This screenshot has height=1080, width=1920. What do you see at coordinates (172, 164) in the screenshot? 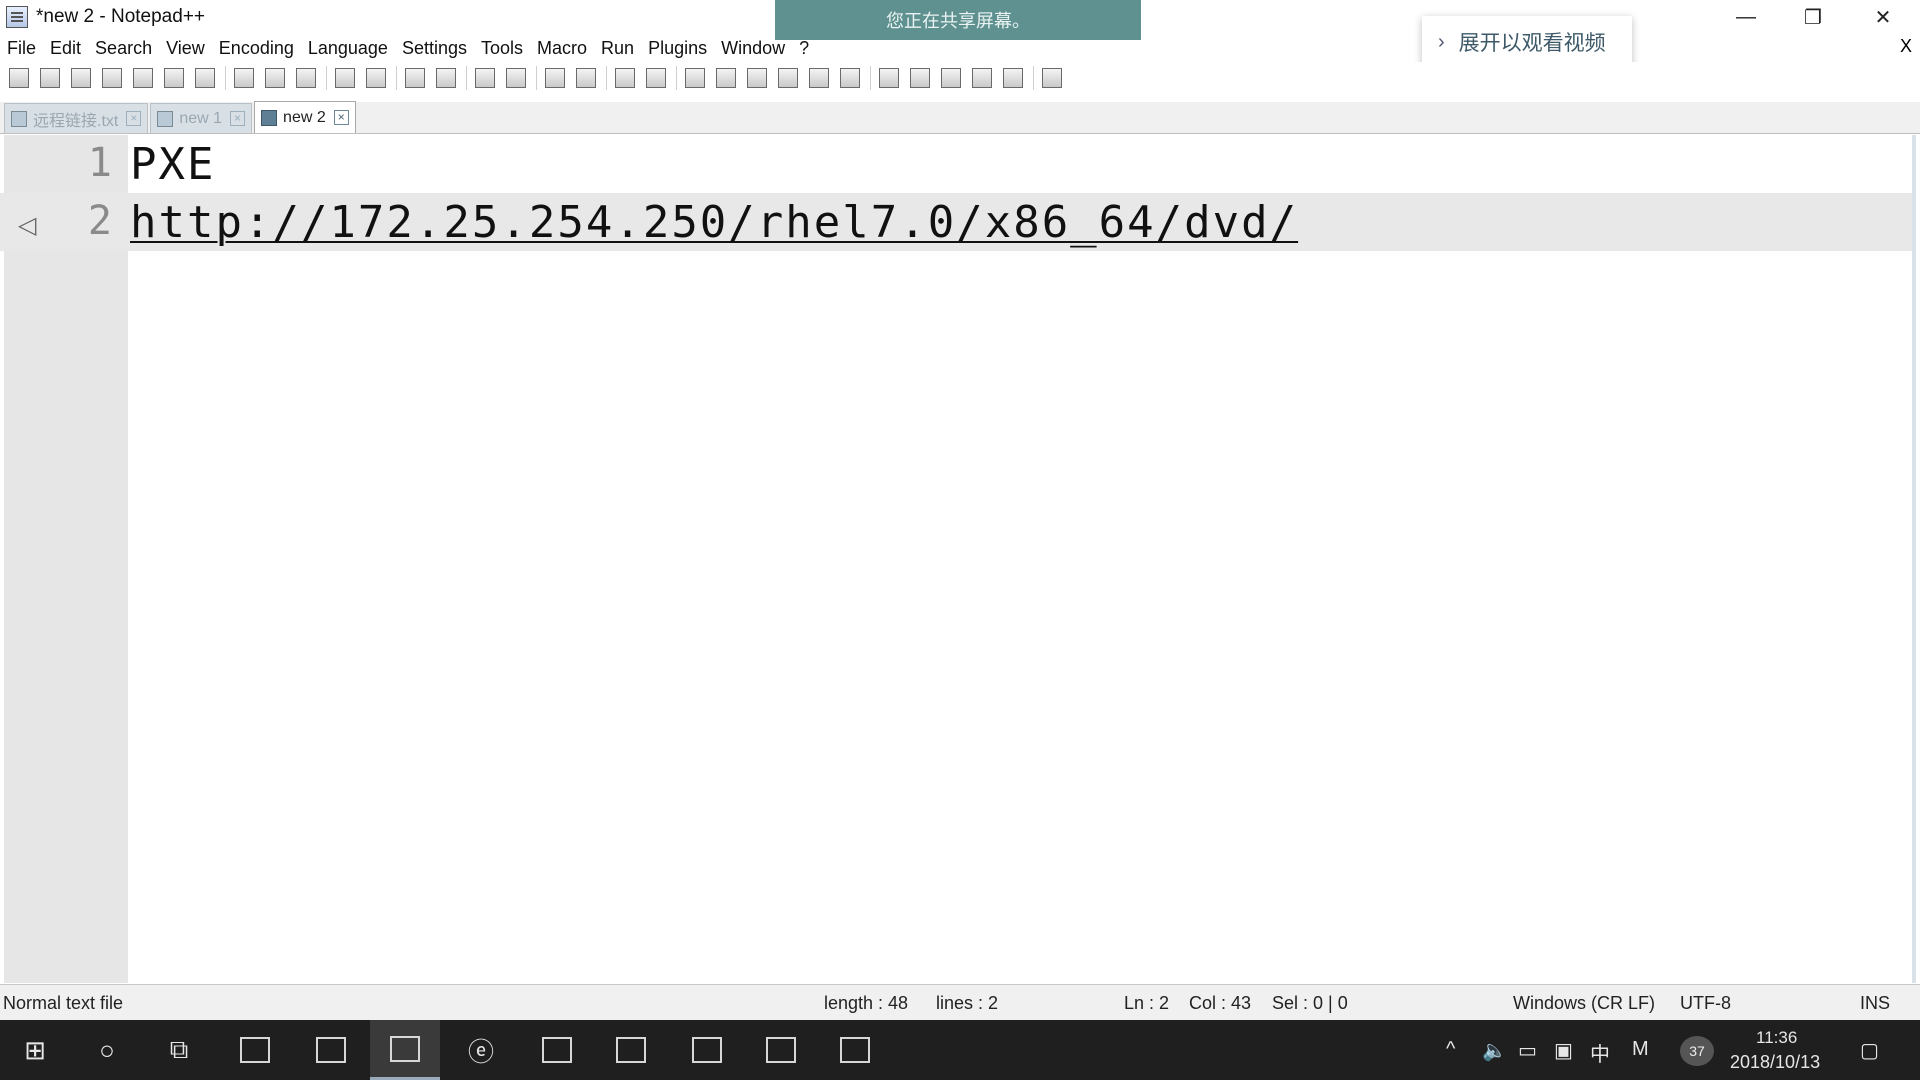
I see `line-text: PXE` at bounding box center [172, 164].